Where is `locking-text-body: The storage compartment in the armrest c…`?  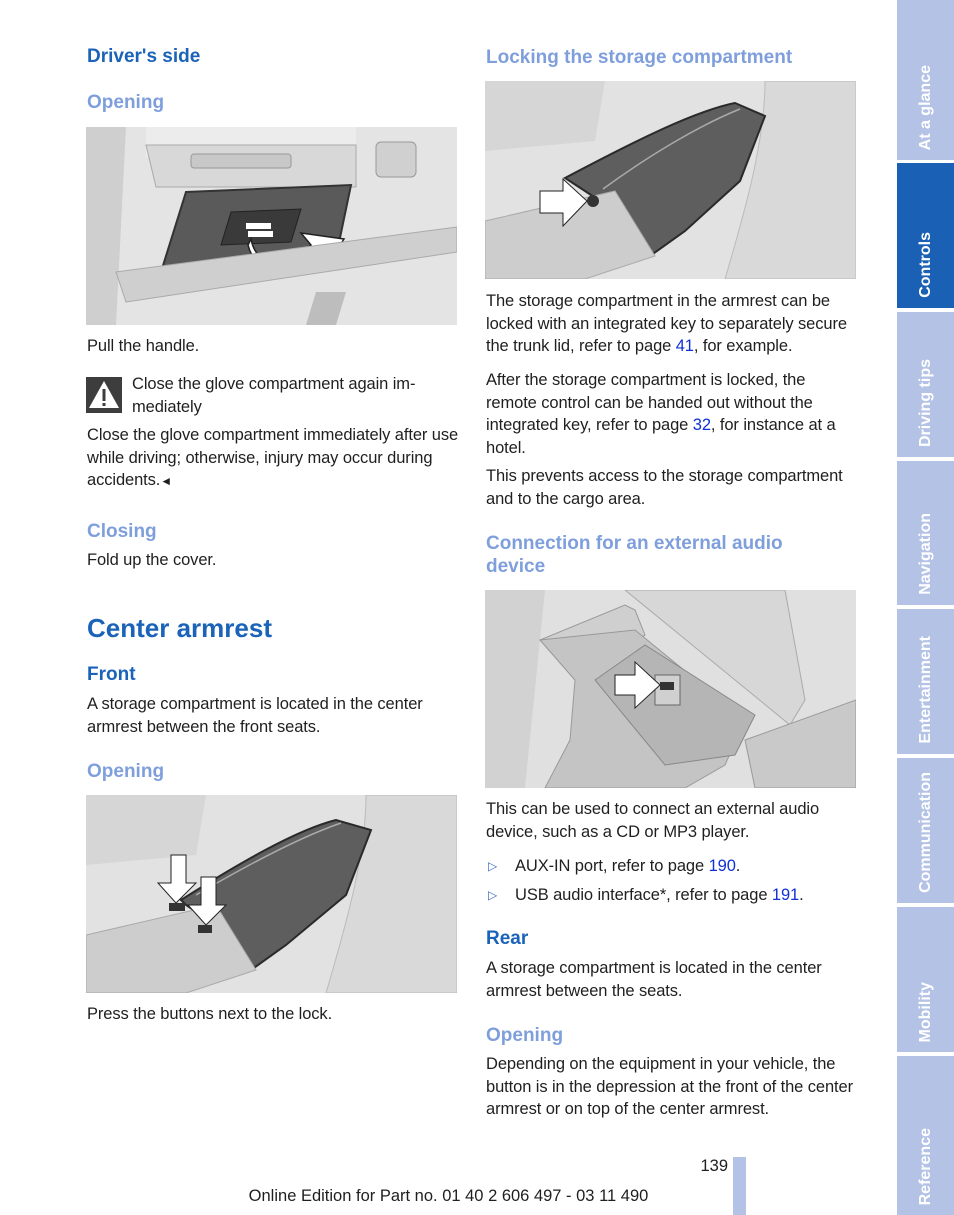 locking-text-body: The storage compartment in the armrest c… is located at coordinates (666, 324).